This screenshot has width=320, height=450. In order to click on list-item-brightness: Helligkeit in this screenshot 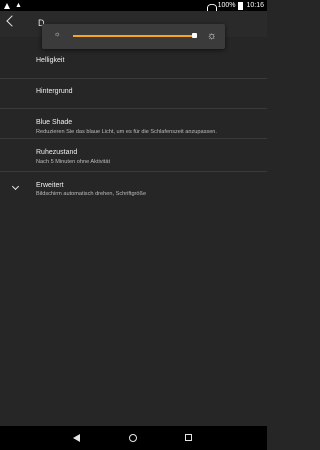, I will do `click(133, 64)`.